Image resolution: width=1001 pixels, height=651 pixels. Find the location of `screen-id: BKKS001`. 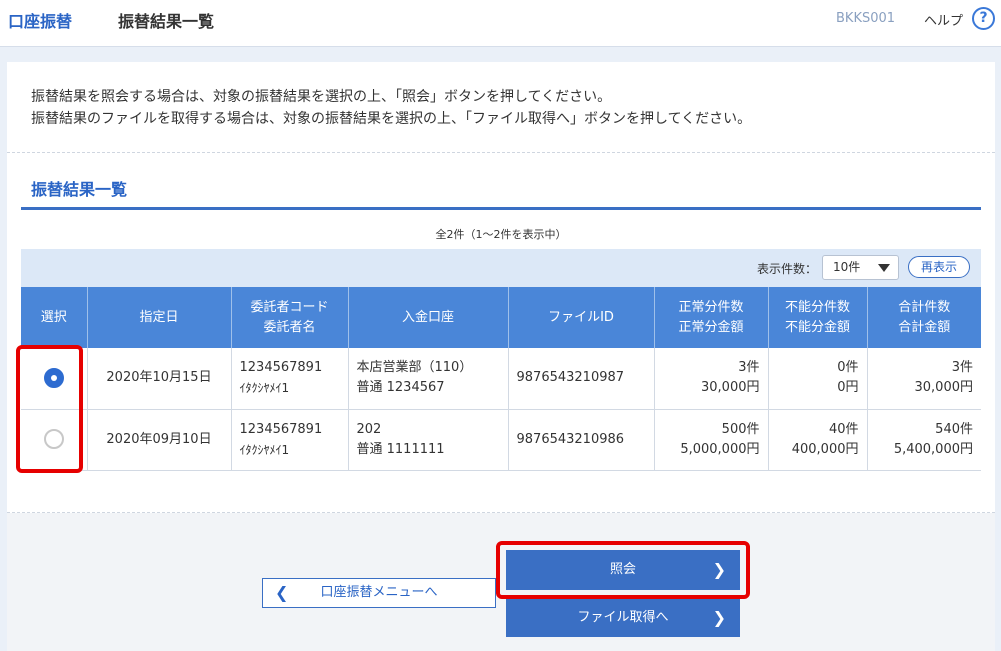

screen-id: BKKS001 is located at coordinates (866, 18).